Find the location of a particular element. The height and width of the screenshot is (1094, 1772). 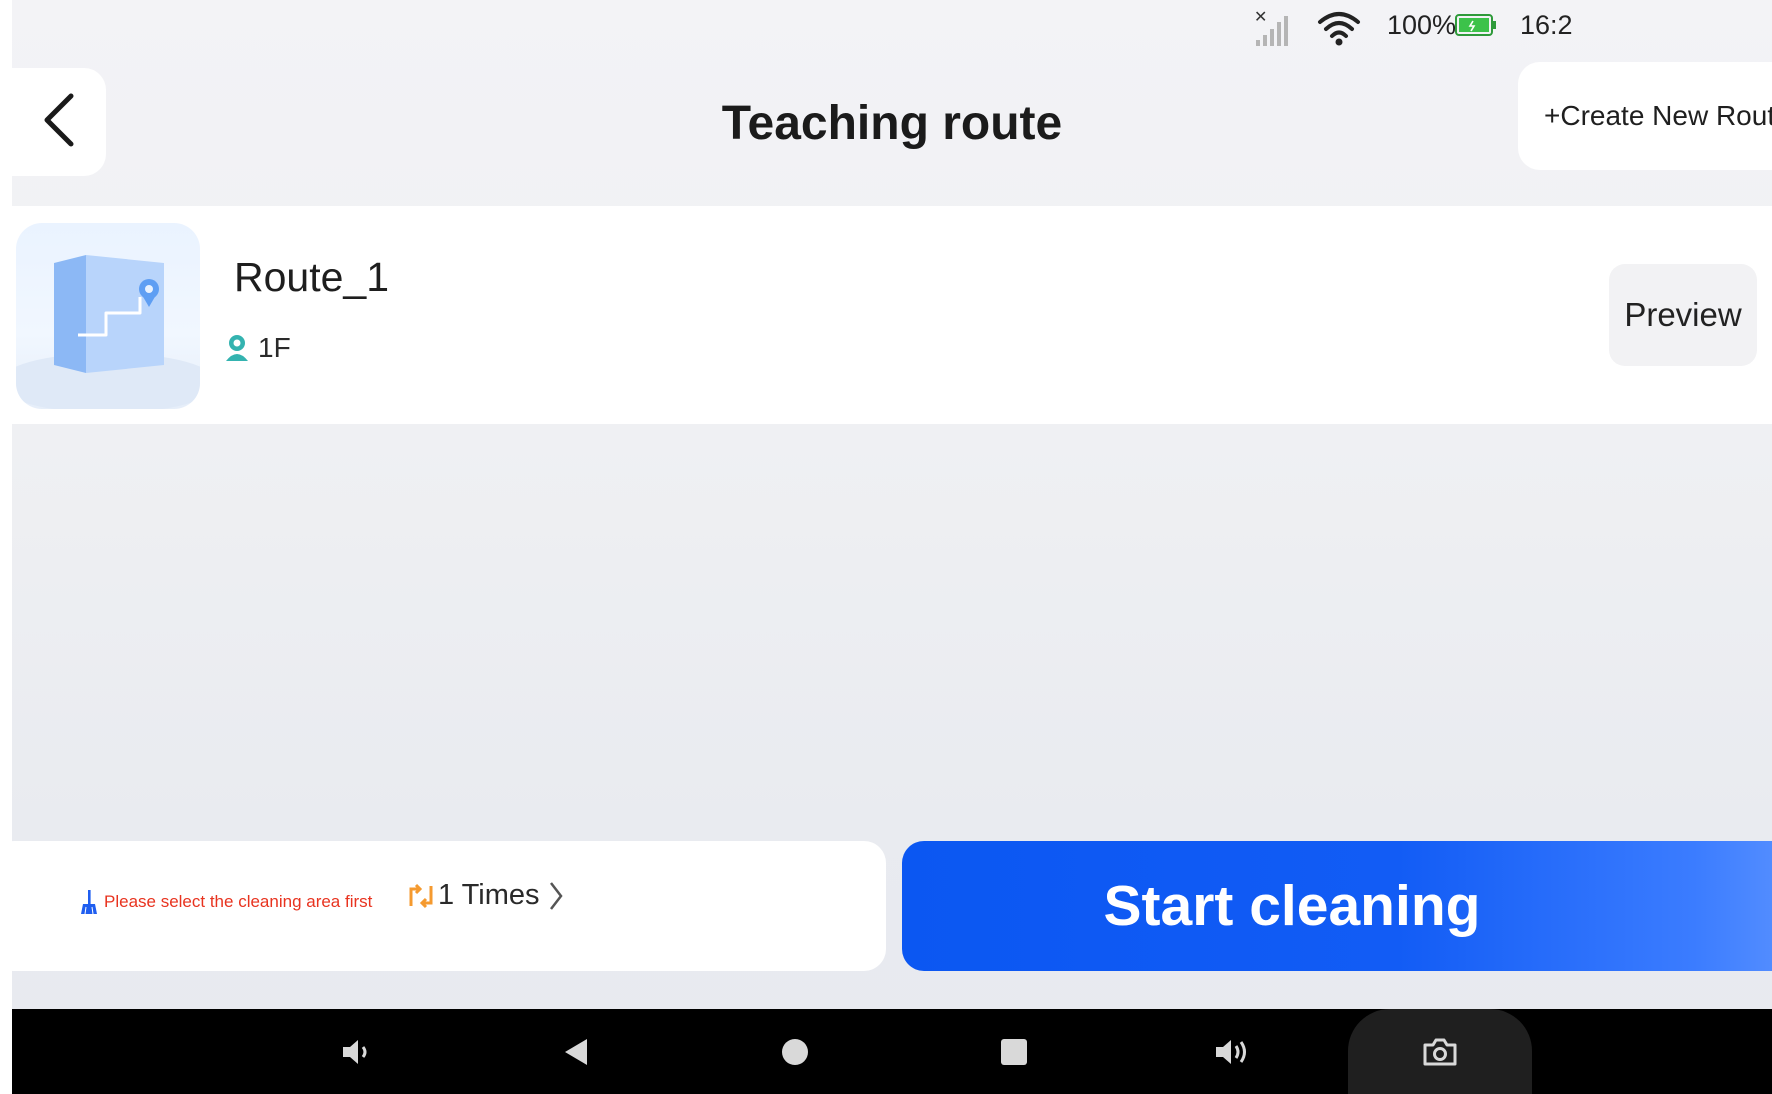

route-floor: 1F is located at coordinates (257, 348).